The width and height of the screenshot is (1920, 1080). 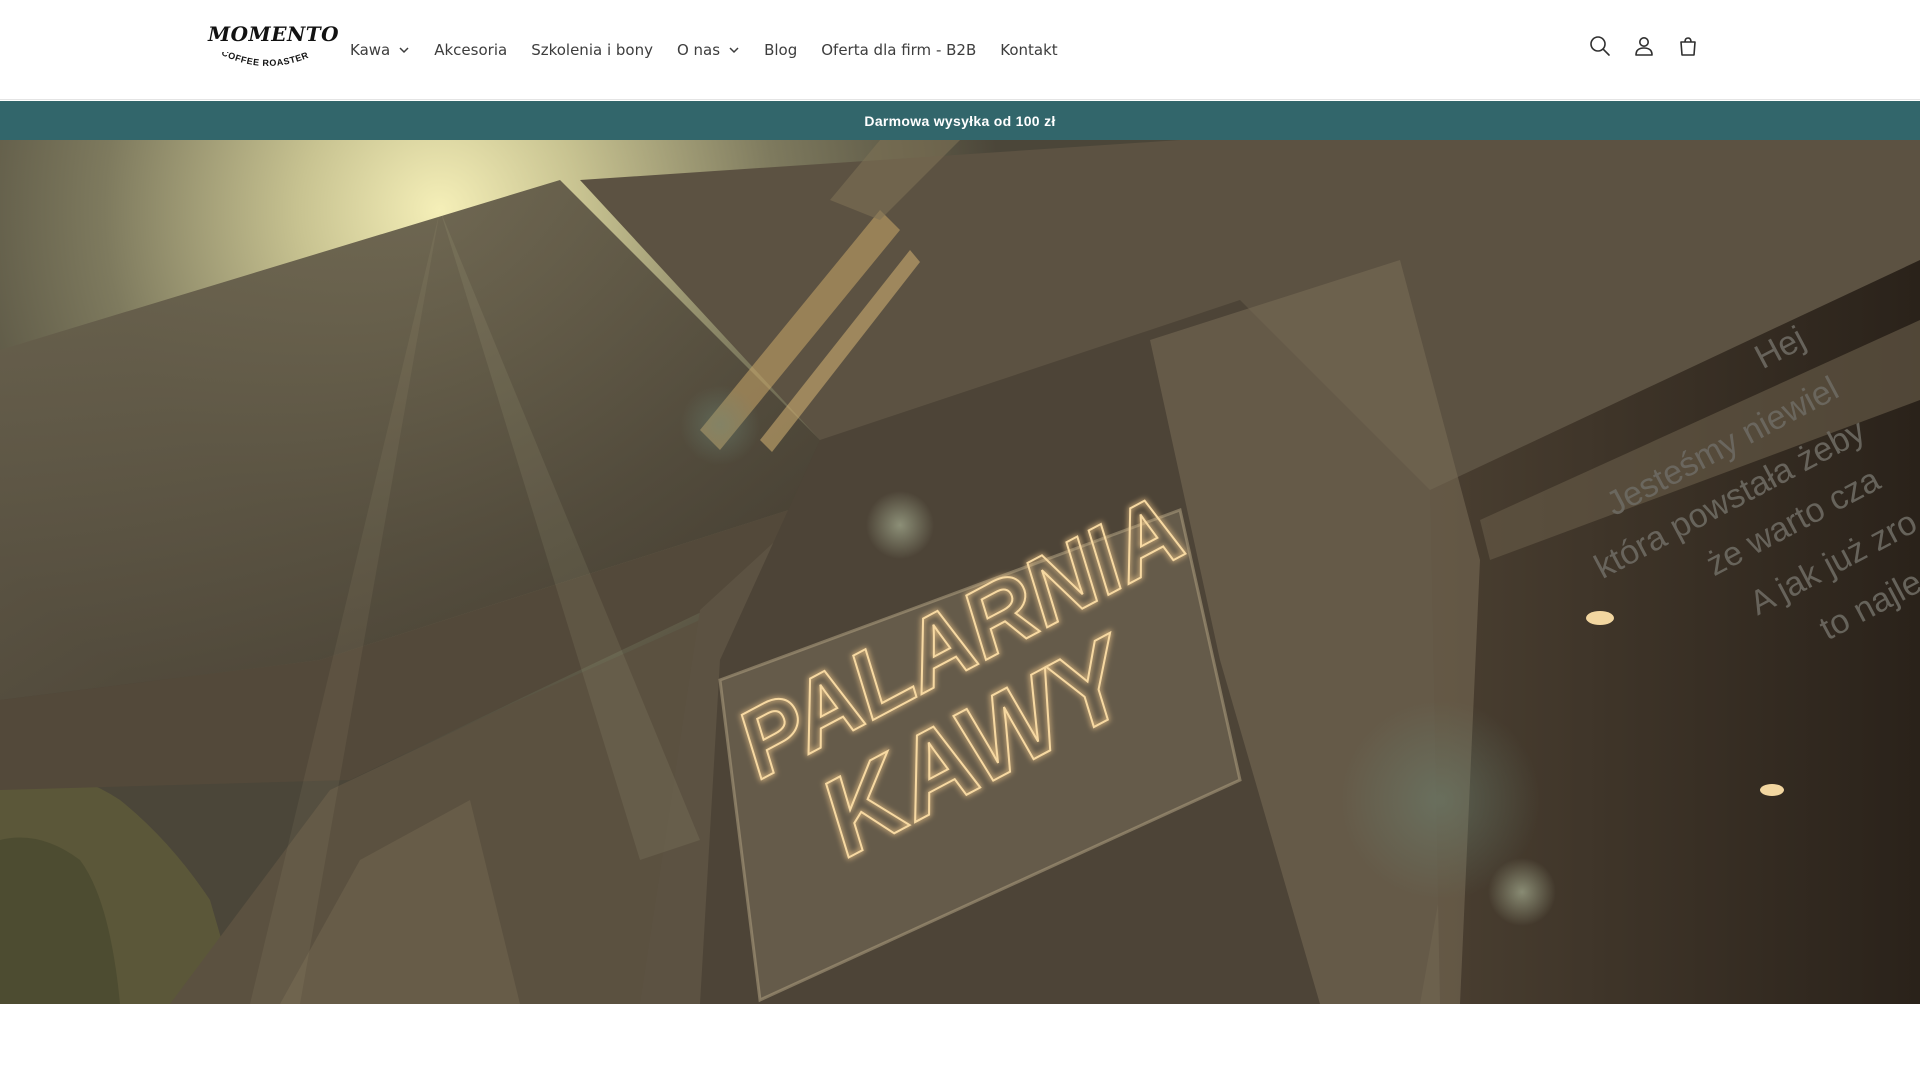 I want to click on nav-item-szkolenia: Szkolenia i bony, so click(x=592, y=50).